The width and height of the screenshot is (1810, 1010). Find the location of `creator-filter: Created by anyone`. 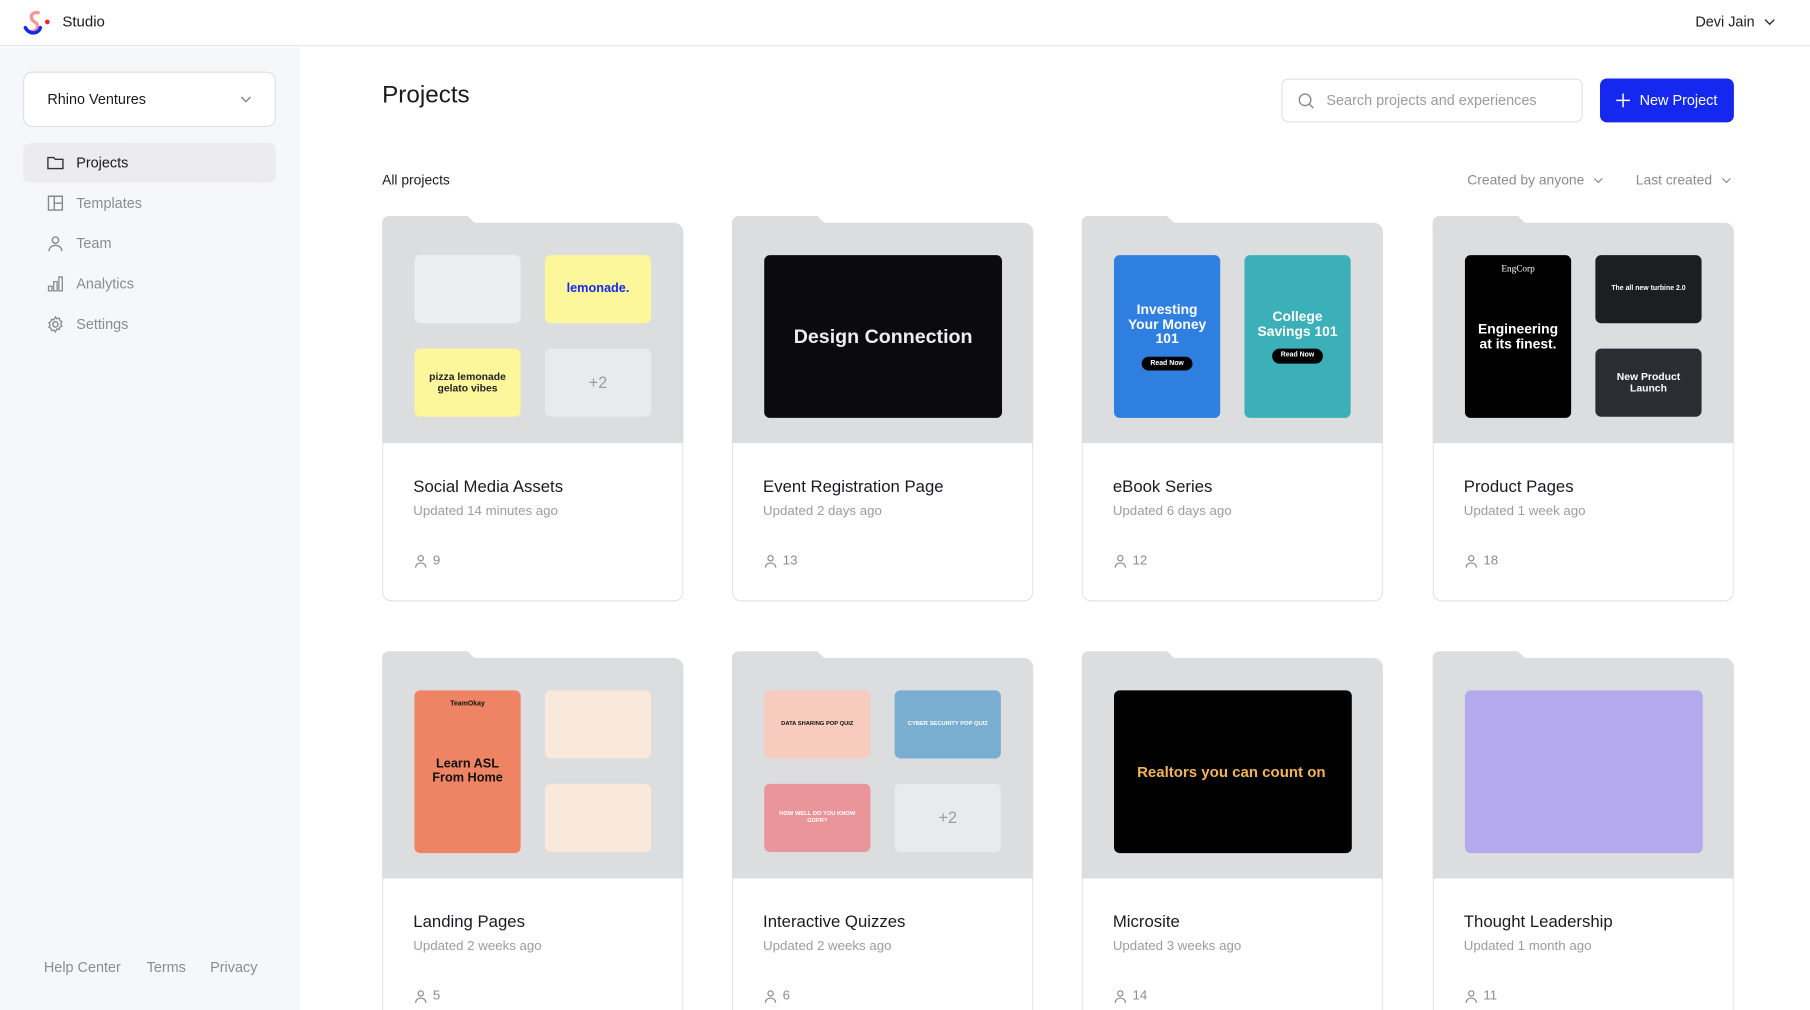

creator-filter: Created by anyone is located at coordinates (1535, 180).